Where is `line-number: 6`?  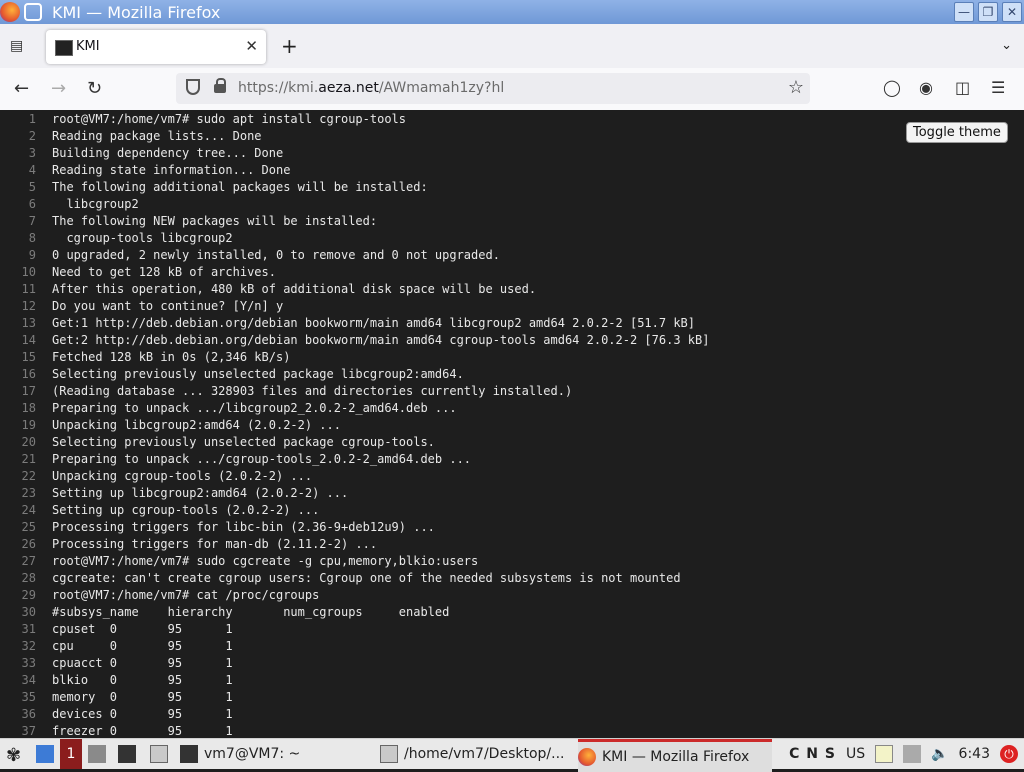 line-number: 6 is located at coordinates (32, 204).